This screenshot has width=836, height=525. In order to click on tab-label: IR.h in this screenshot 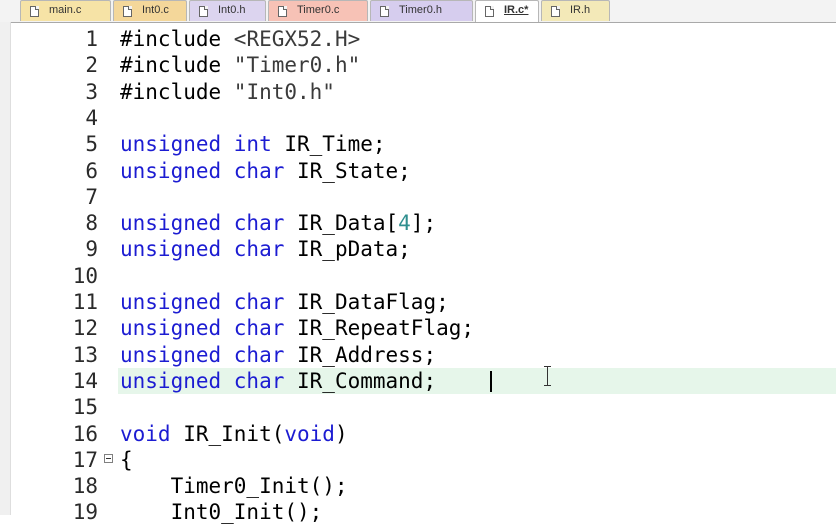, I will do `click(580, 10)`.